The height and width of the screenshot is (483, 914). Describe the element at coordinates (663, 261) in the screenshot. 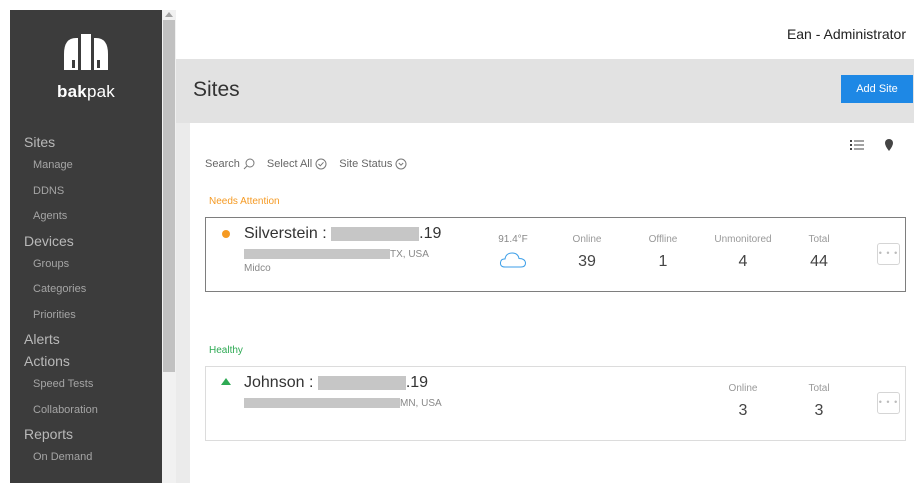

I see `stat-value: 1` at that location.